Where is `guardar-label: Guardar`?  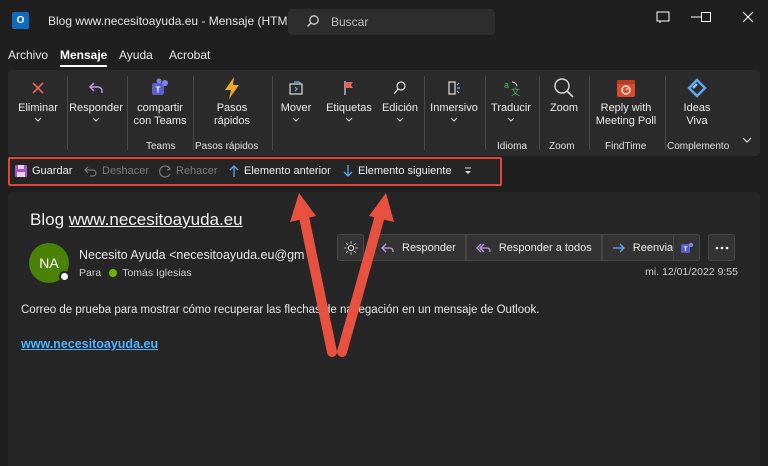
guardar-label: Guardar is located at coordinates (52, 171).